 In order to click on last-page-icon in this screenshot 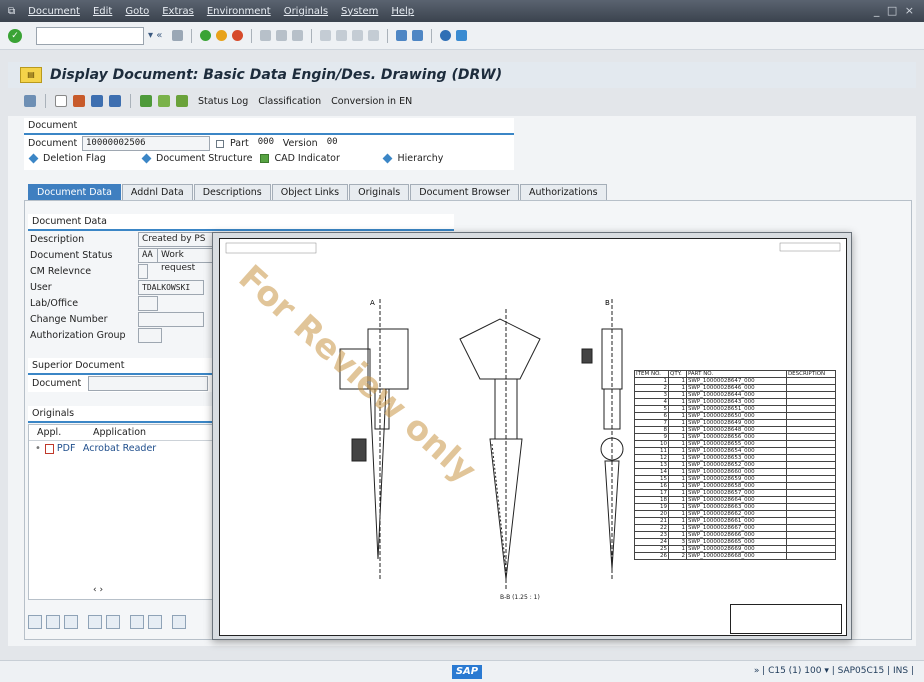, I will do `click(374, 35)`.